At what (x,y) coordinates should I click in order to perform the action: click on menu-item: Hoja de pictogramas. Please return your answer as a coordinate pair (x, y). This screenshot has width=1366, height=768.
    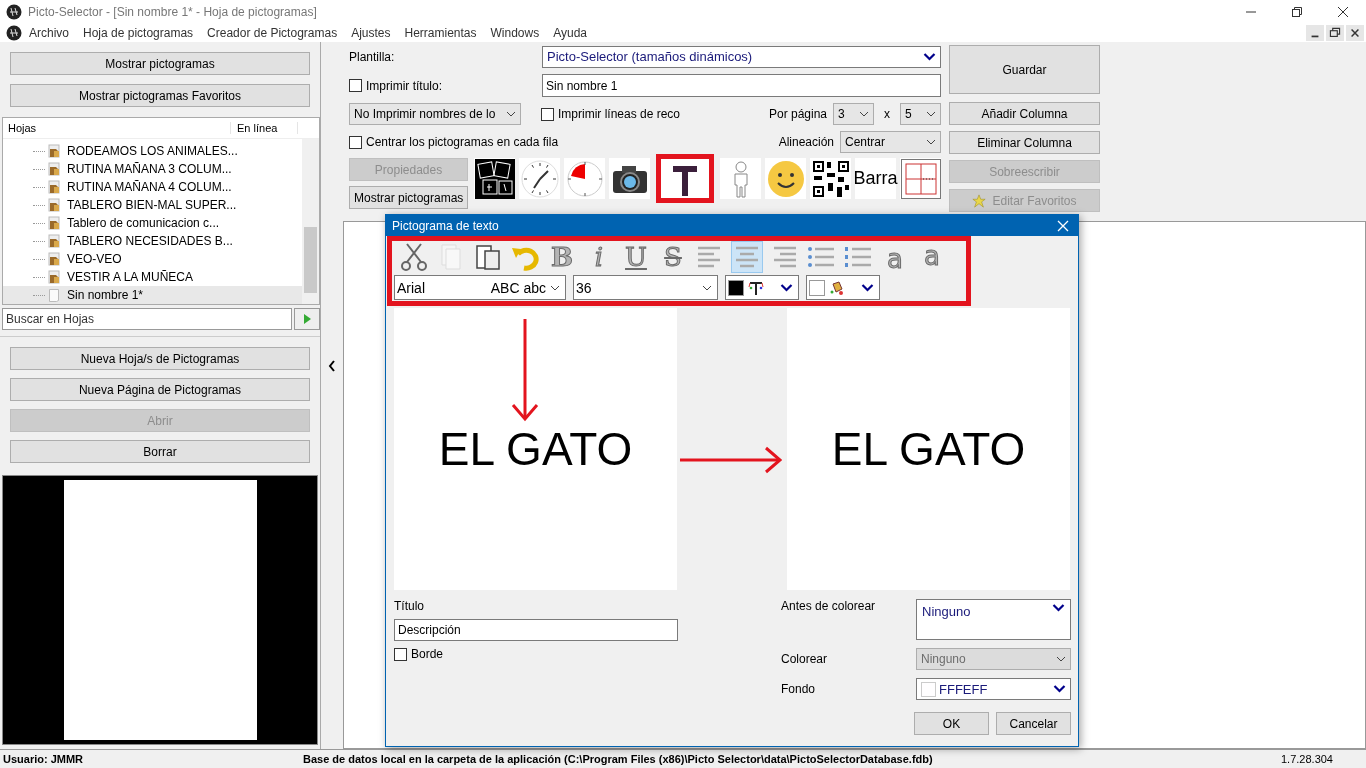
    Looking at the image, I should click on (138, 33).